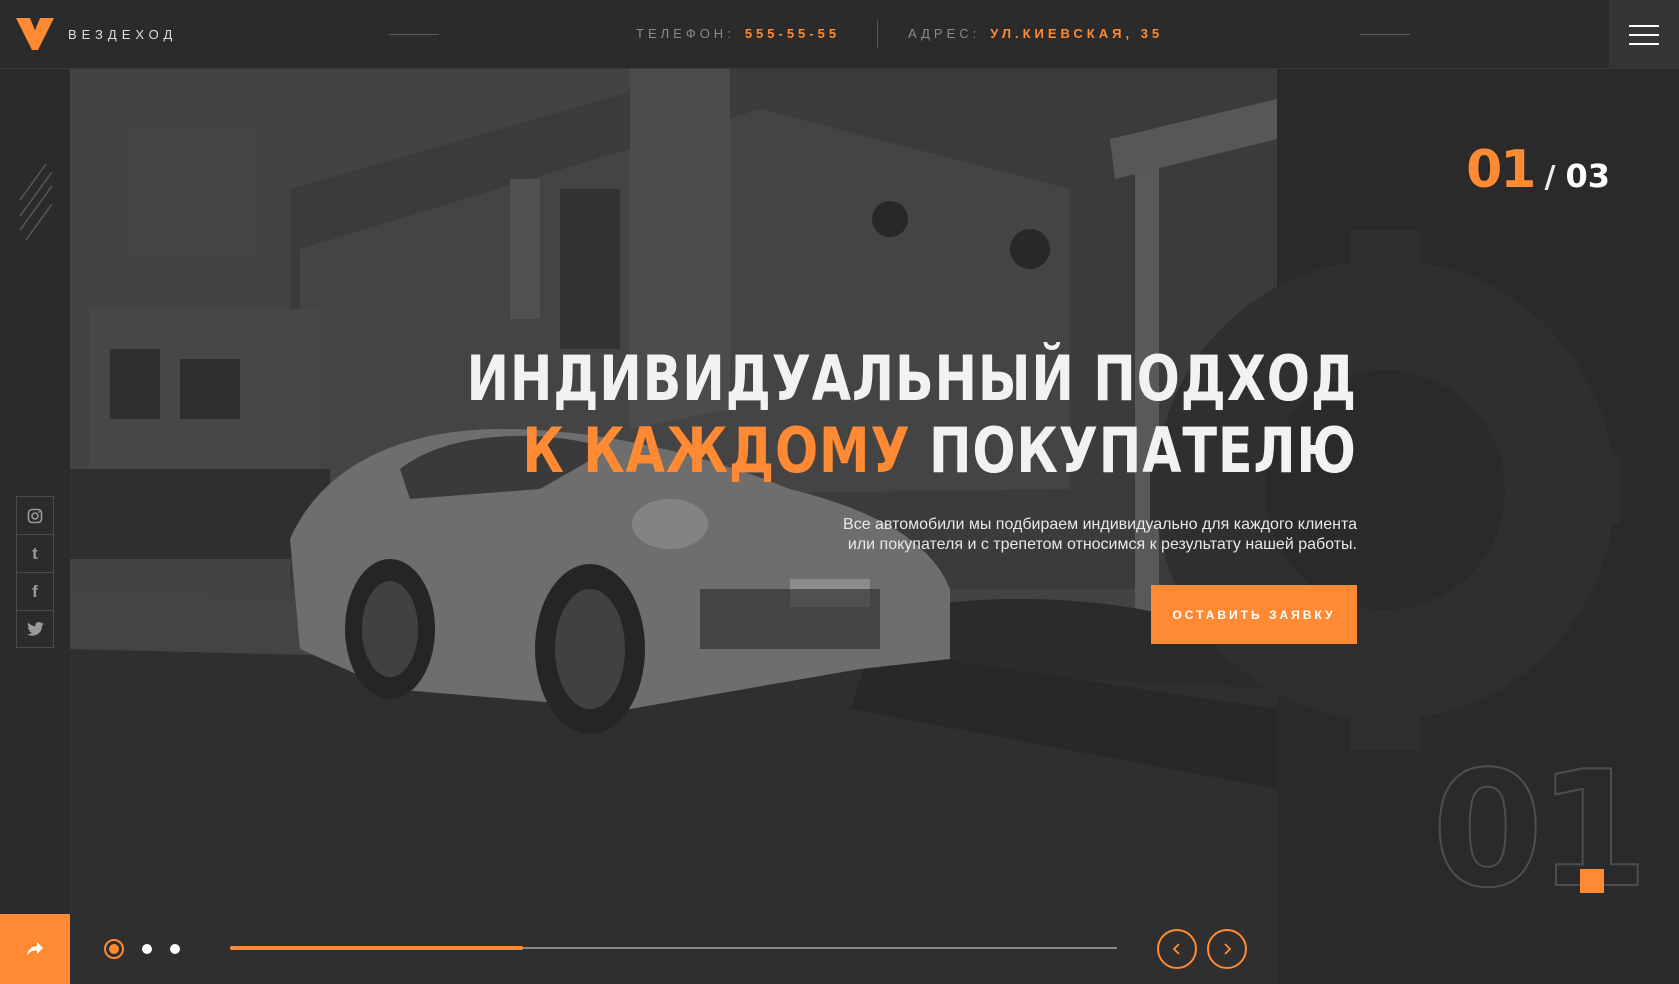  What do you see at coordinates (673, 948) in the screenshot?
I see `slide-progress-bar` at bounding box center [673, 948].